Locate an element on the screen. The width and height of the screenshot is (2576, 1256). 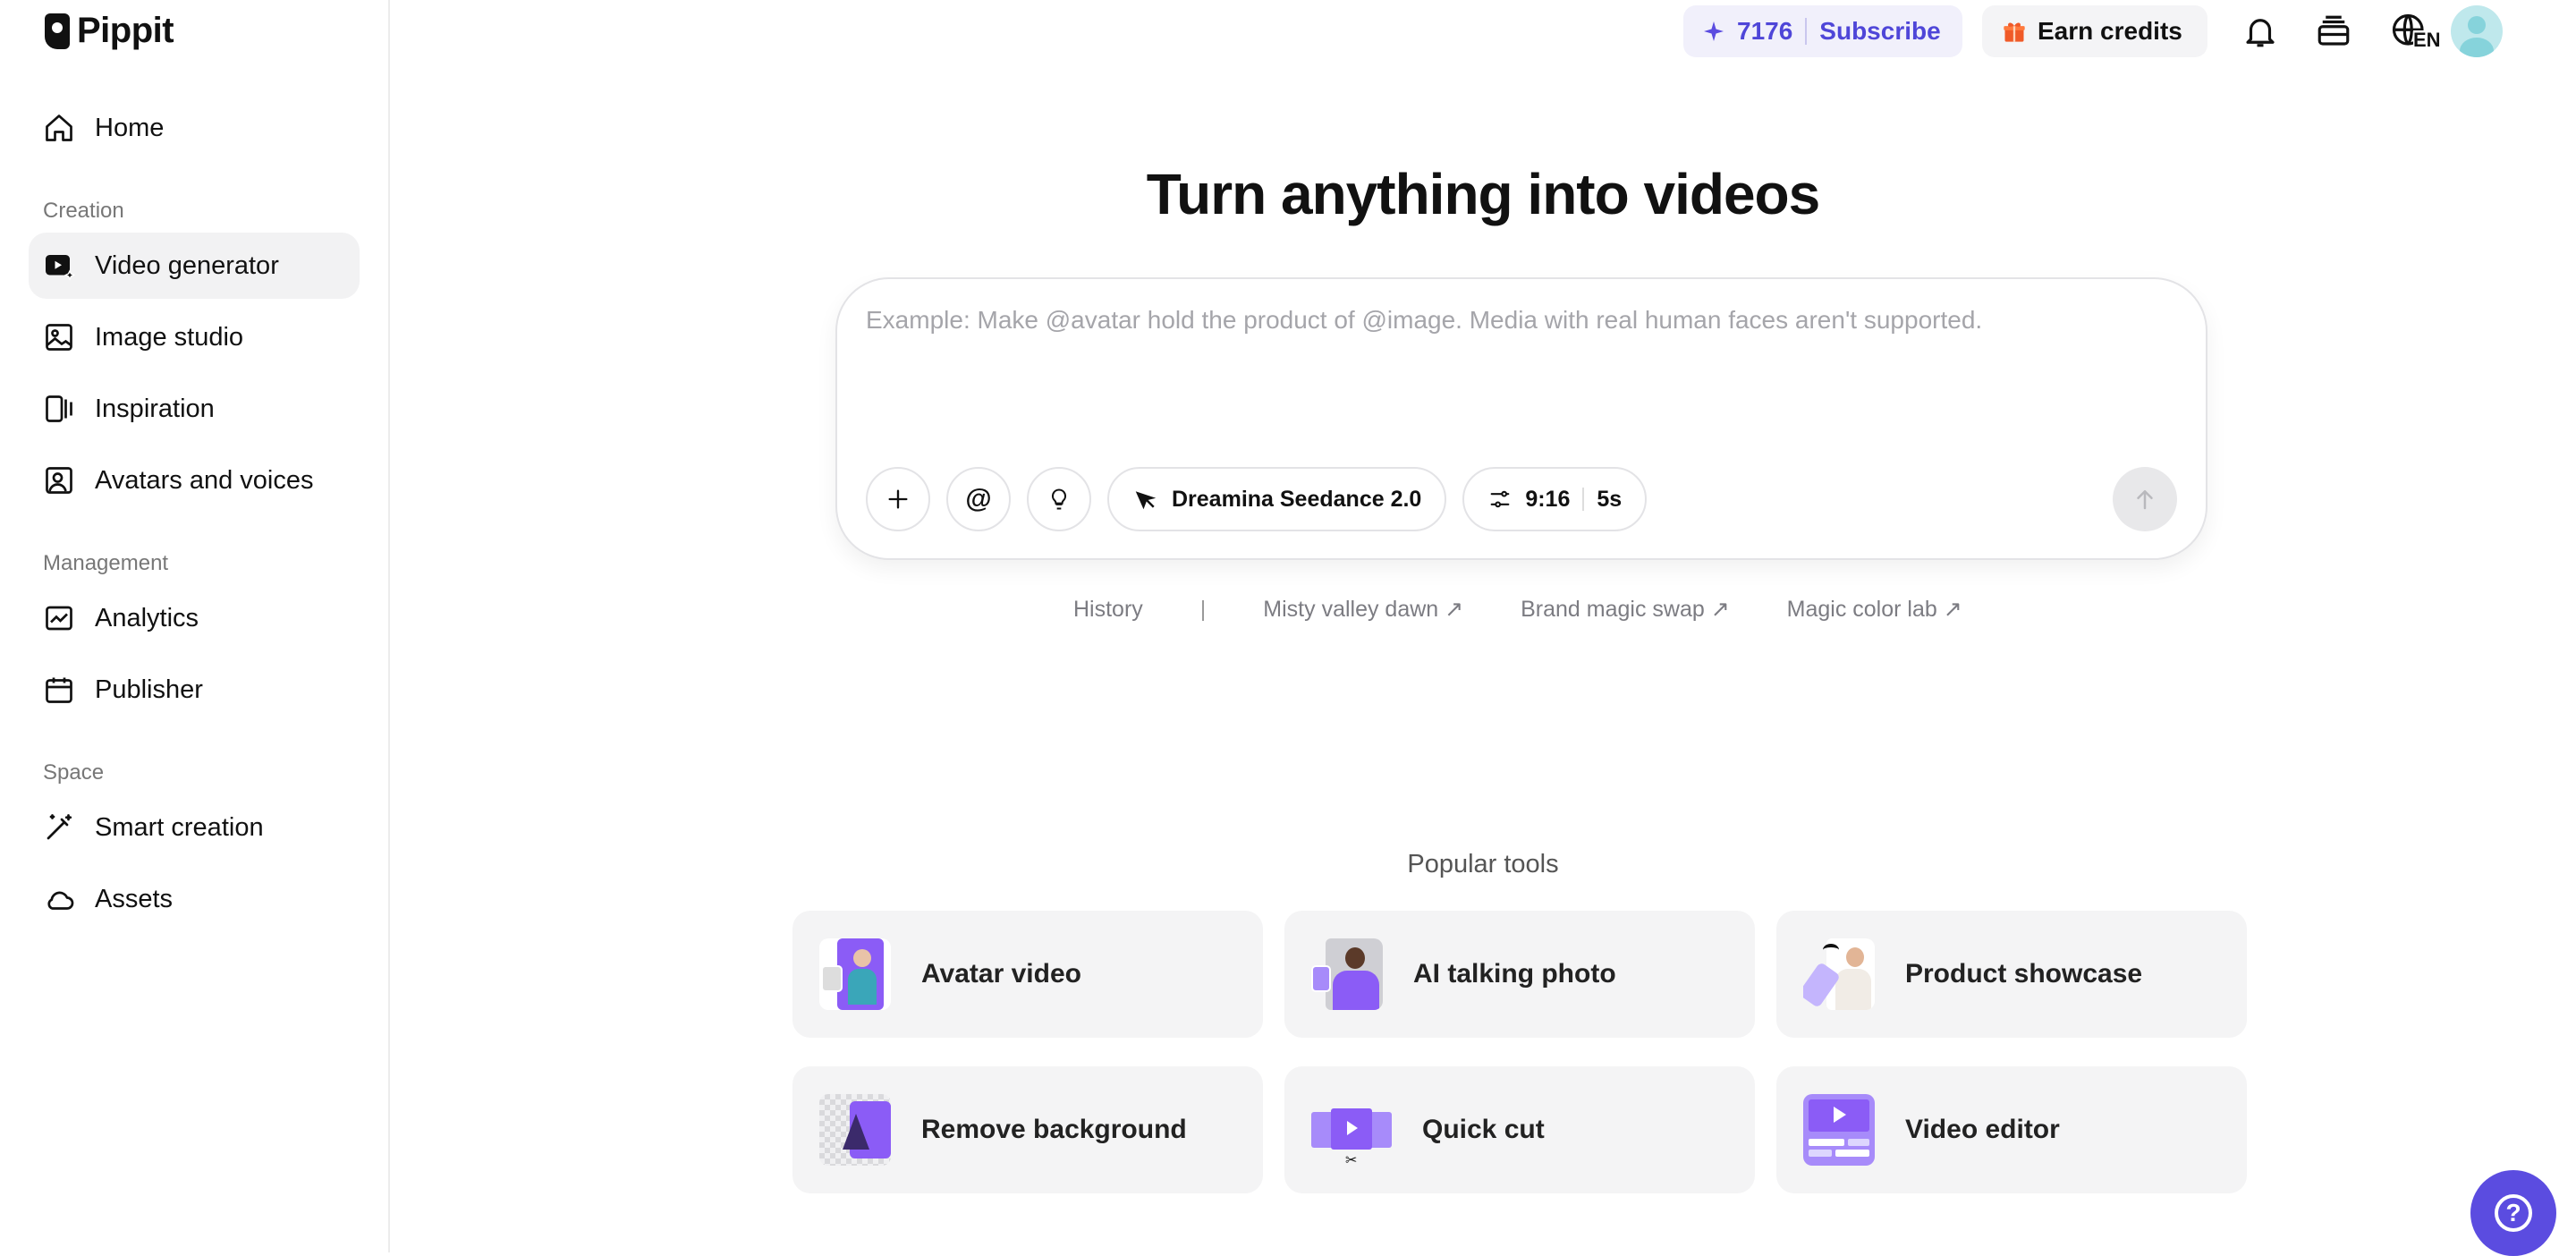
sidebar-item-label: Avatars and voices is located at coordinates (204, 480).